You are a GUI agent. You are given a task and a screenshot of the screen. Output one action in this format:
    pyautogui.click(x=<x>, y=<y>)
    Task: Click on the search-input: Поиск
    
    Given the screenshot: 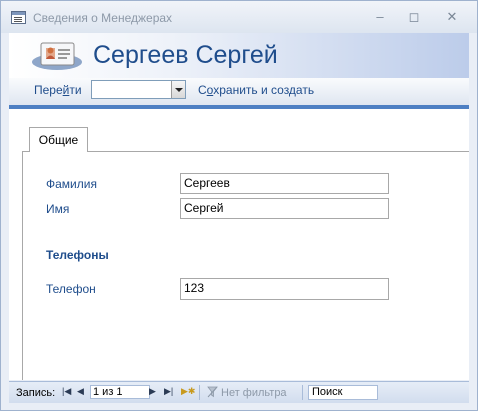 What is the action you would take?
    pyautogui.click(x=343, y=392)
    